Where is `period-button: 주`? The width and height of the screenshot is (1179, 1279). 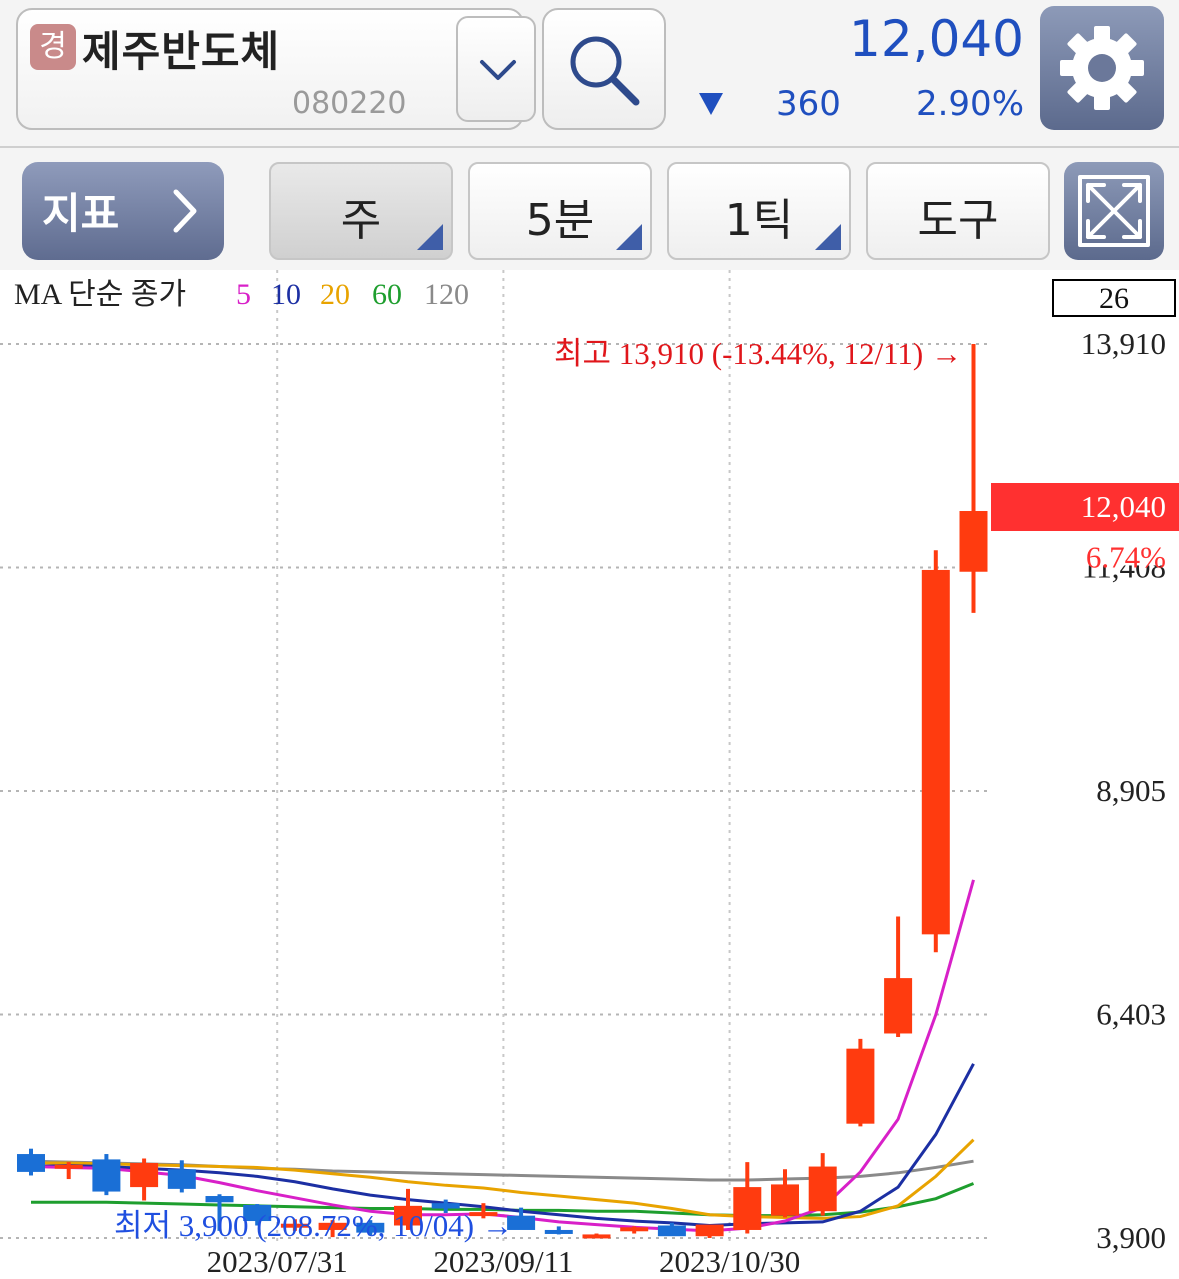 period-button: 주 is located at coordinates (361, 211).